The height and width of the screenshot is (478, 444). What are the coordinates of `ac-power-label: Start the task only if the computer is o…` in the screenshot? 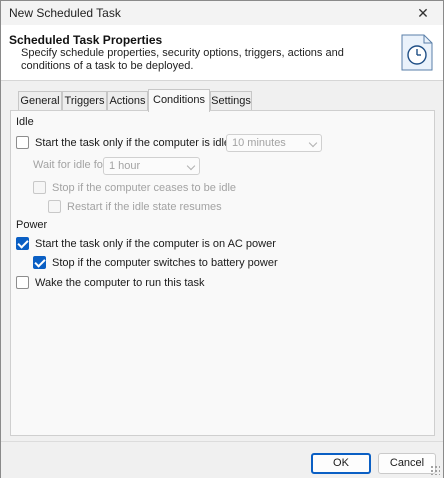 It's located at (155, 243).